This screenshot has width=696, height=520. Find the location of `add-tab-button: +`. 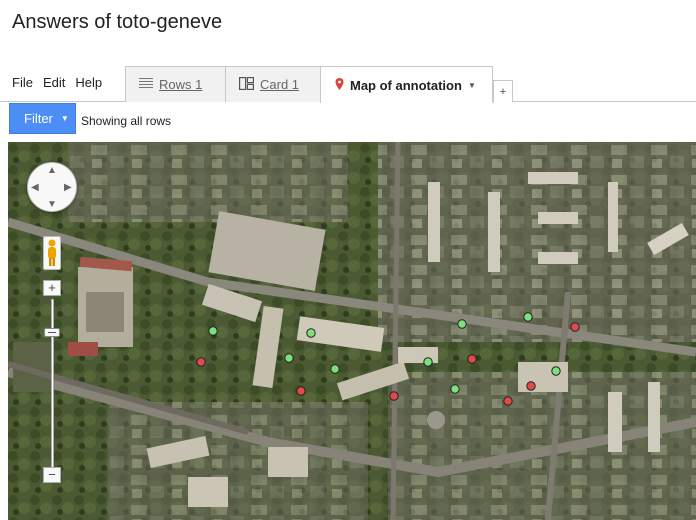

add-tab-button: + is located at coordinates (503, 91).